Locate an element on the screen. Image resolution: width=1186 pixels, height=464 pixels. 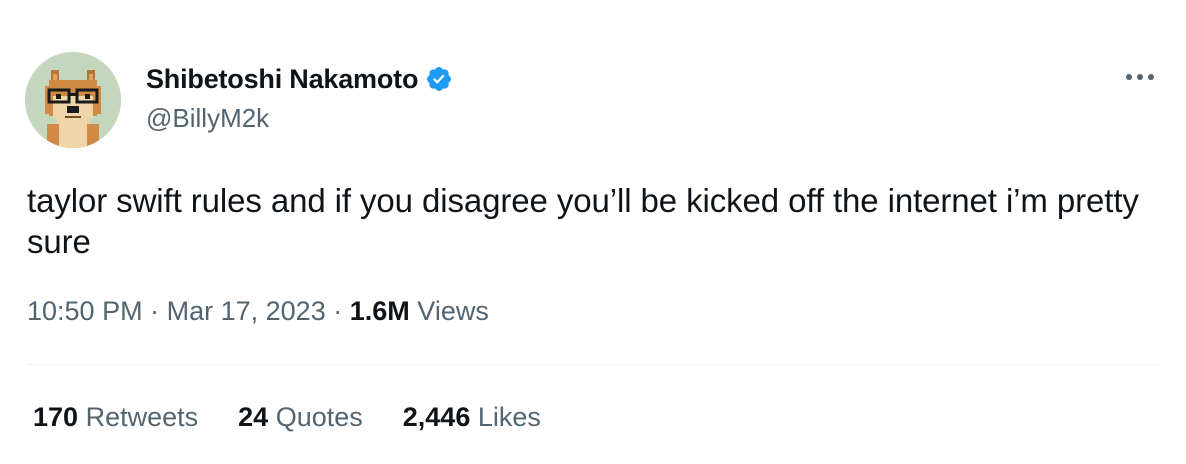
doge-avatar-icon is located at coordinates (73, 100).